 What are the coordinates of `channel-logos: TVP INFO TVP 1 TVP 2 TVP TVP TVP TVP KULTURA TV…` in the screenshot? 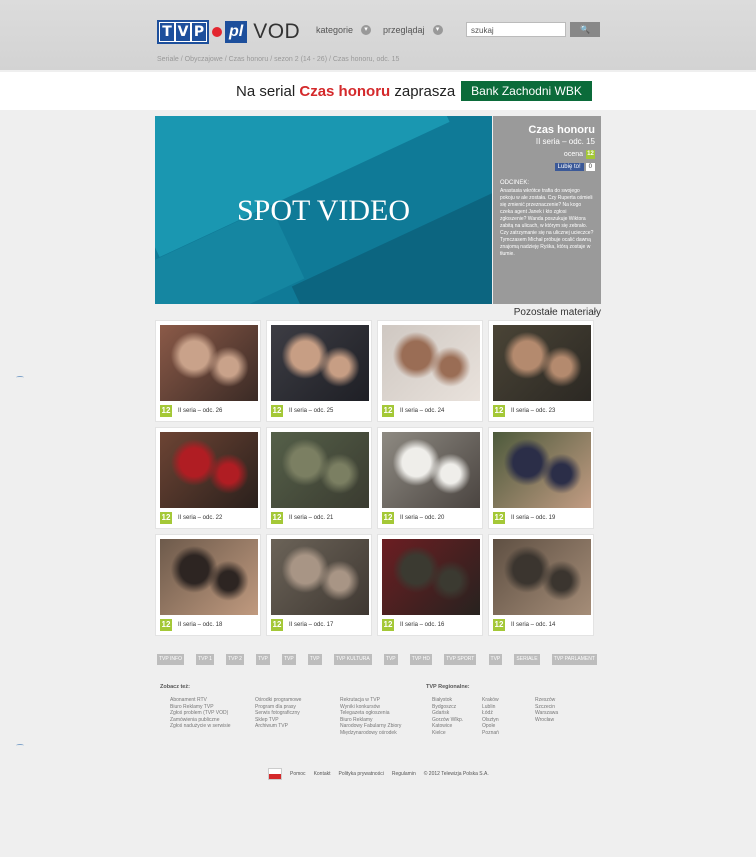 It's located at (377, 659).